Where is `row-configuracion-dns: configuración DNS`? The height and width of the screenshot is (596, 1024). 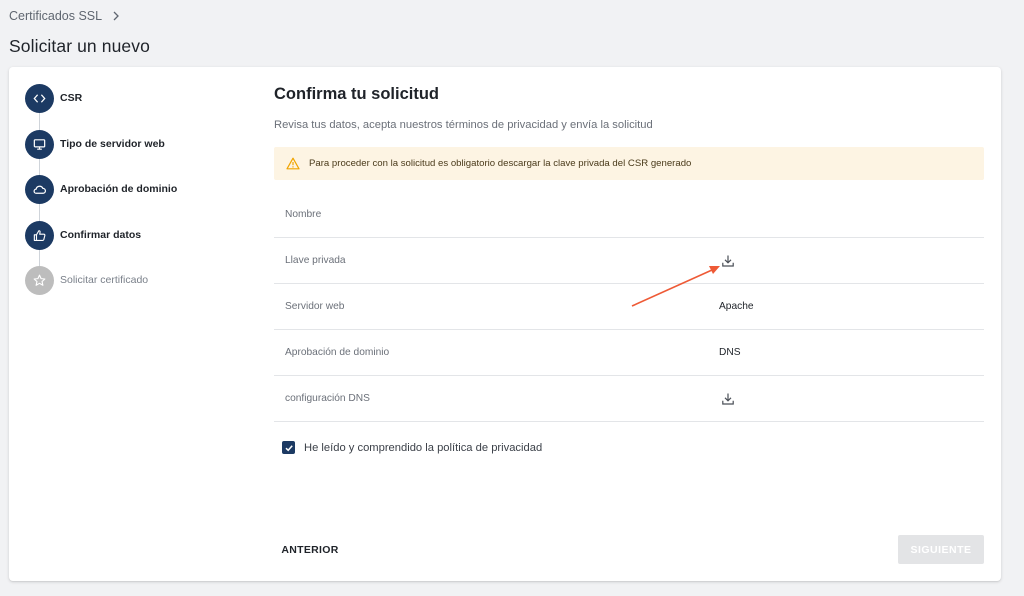
row-configuracion-dns: configuración DNS is located at coordinates (629, 399).